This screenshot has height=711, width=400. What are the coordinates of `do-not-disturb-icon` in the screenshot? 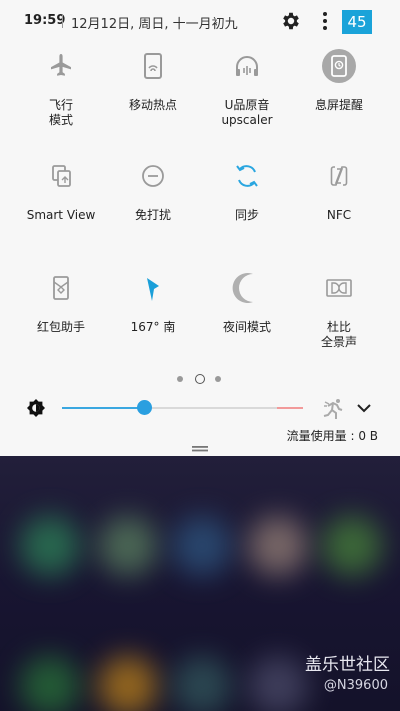 It's located at (153, 176).